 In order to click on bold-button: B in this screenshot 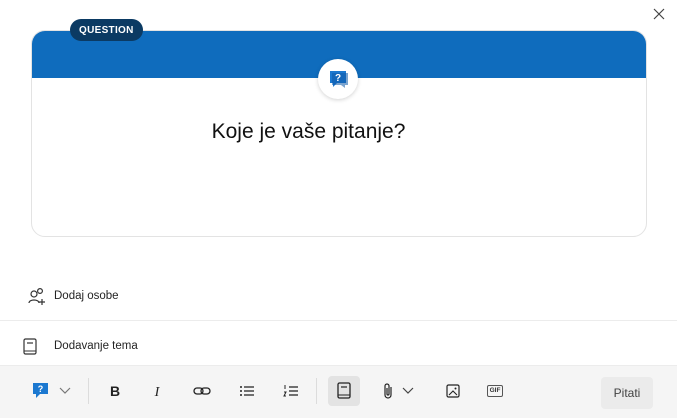, I will do `click(115, 391)`.